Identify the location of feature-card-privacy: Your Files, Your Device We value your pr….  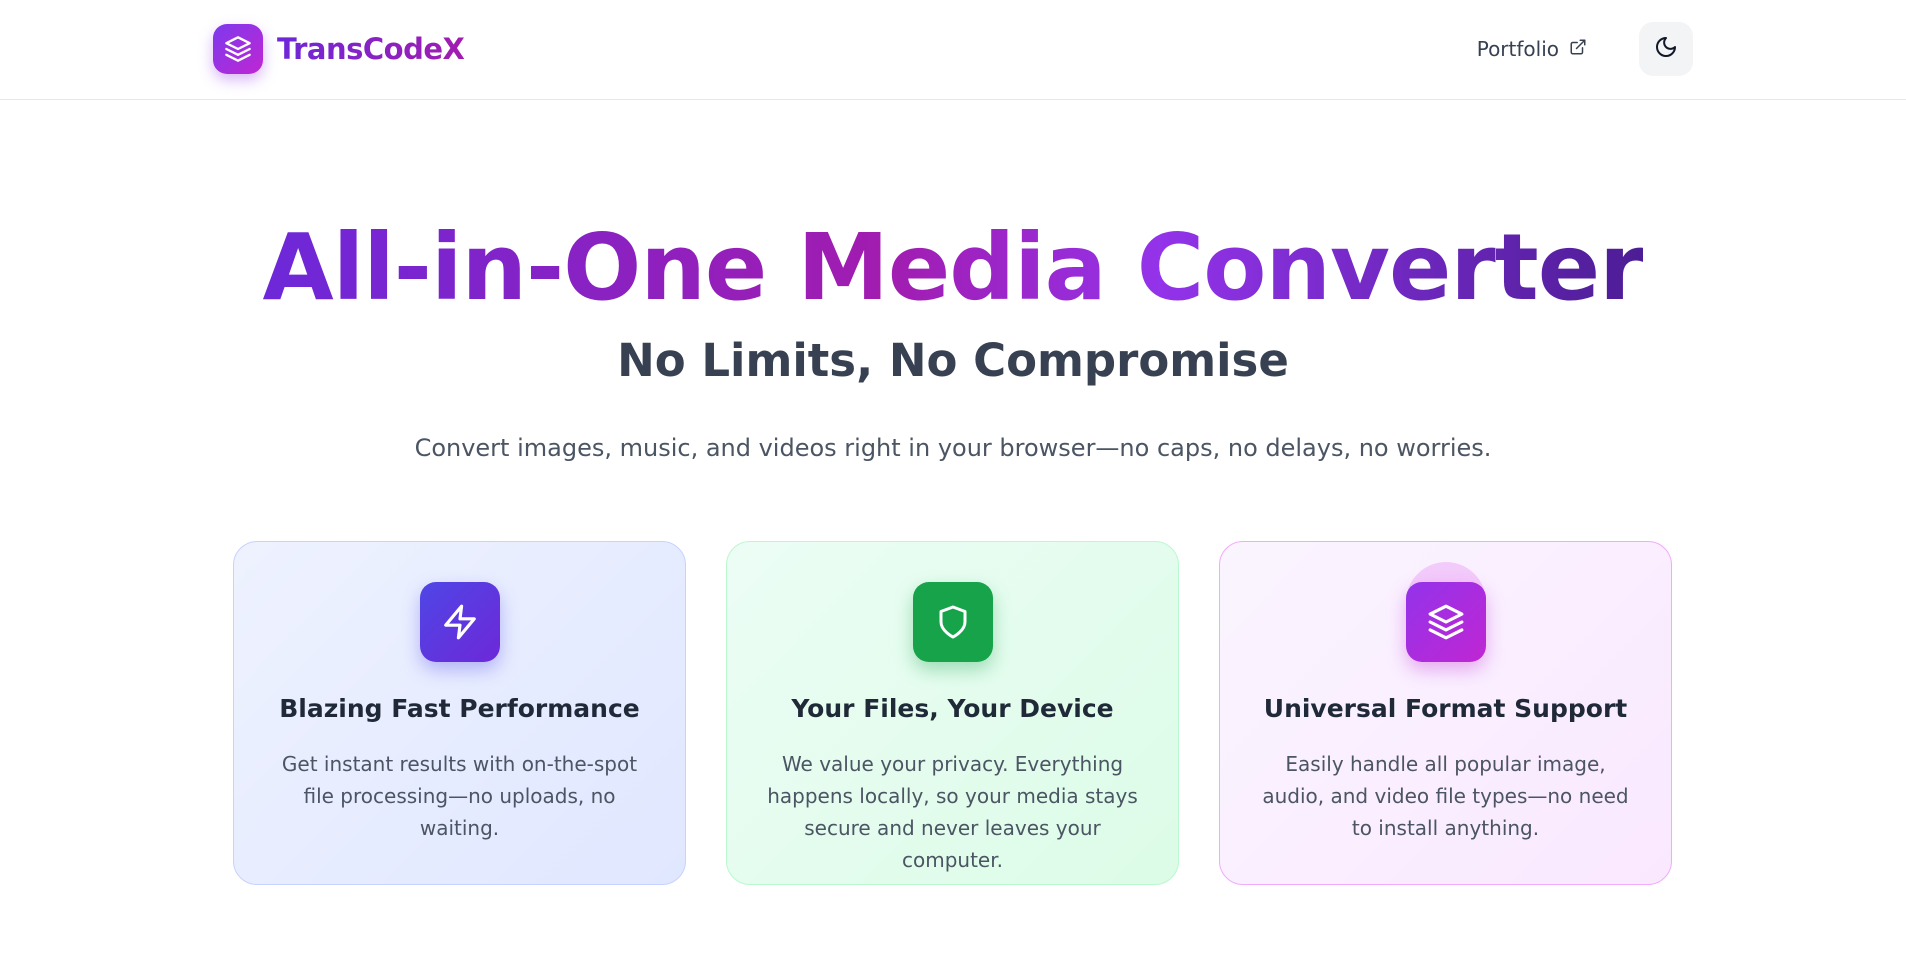
(952, 713).